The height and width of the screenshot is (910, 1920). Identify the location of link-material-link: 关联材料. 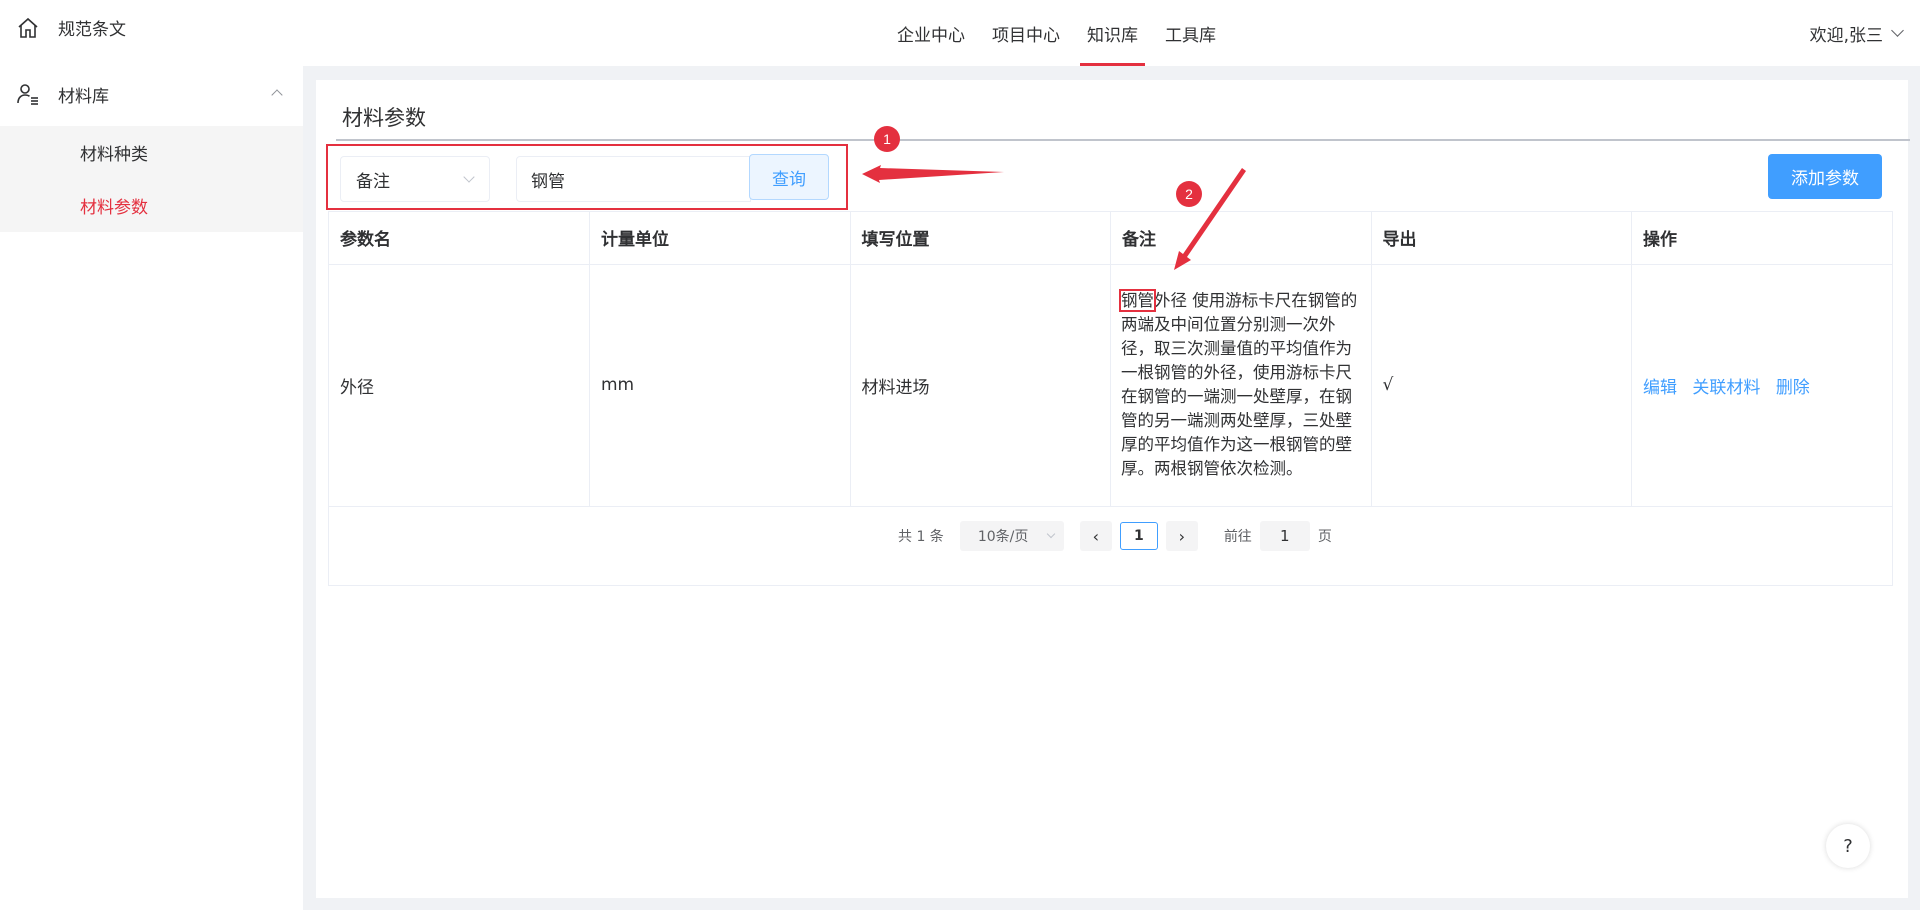
(1726, 388).